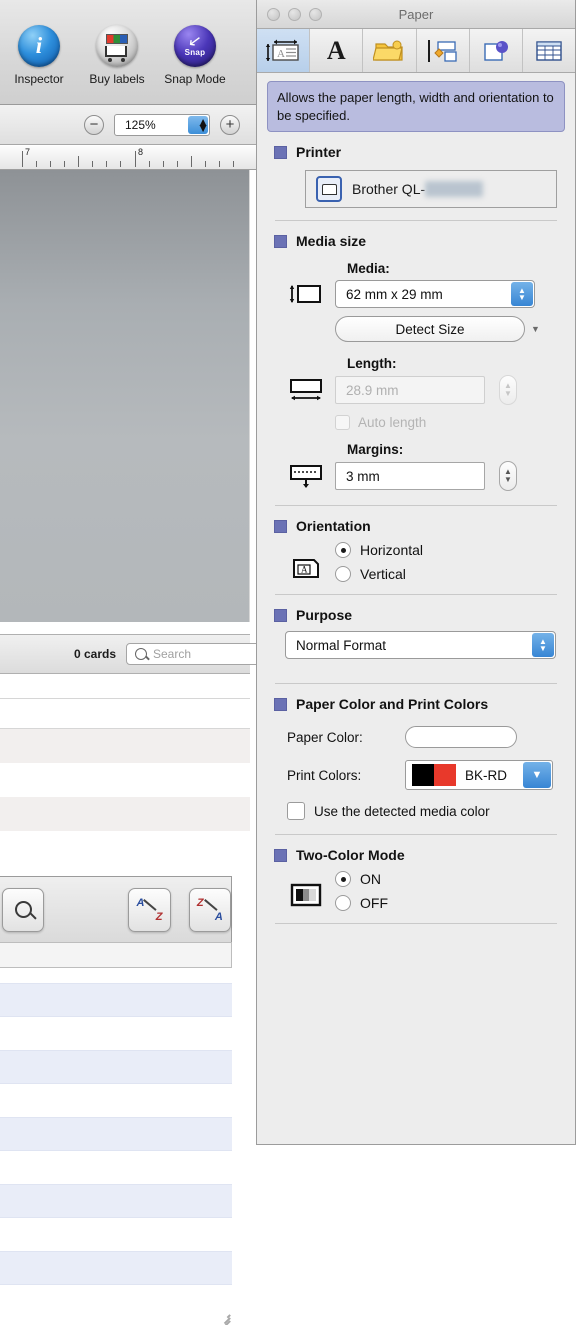  Describe the element at coordinates (454, 189) in the screenshot. I see `printer-name-redacted: 820NWB` at that location.